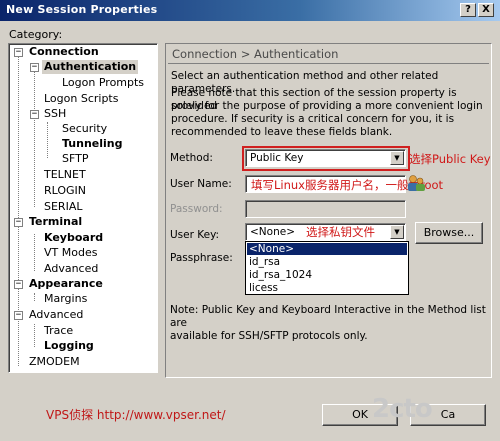  What do you see at coordinates (325, 209) in the screenshot?
I see `password-field` at bounding box center [325, 209].